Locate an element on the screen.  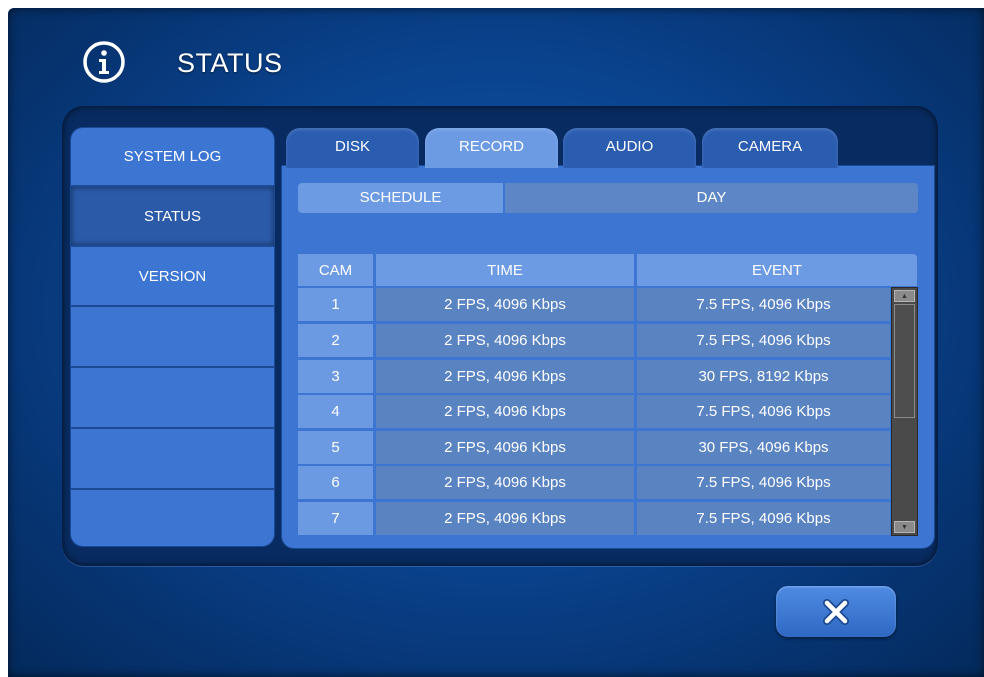
cam-cell: 3 is located at coordinates (335, 376).